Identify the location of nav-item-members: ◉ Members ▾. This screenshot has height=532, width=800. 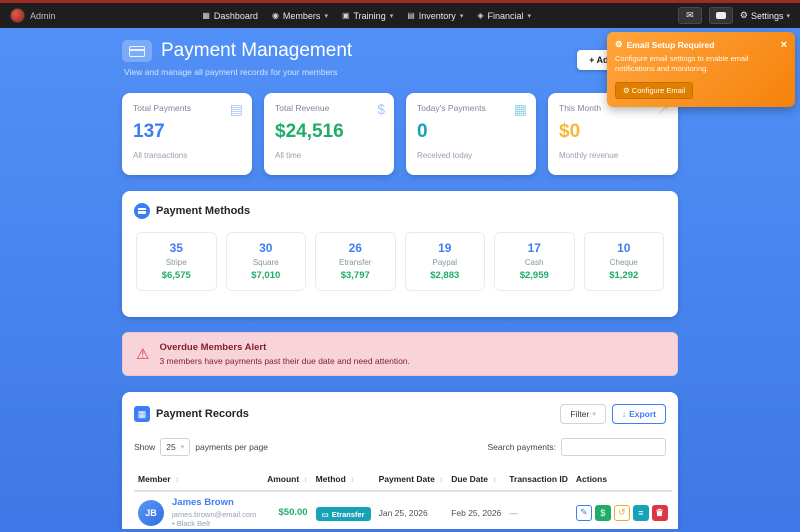
(300, 16).